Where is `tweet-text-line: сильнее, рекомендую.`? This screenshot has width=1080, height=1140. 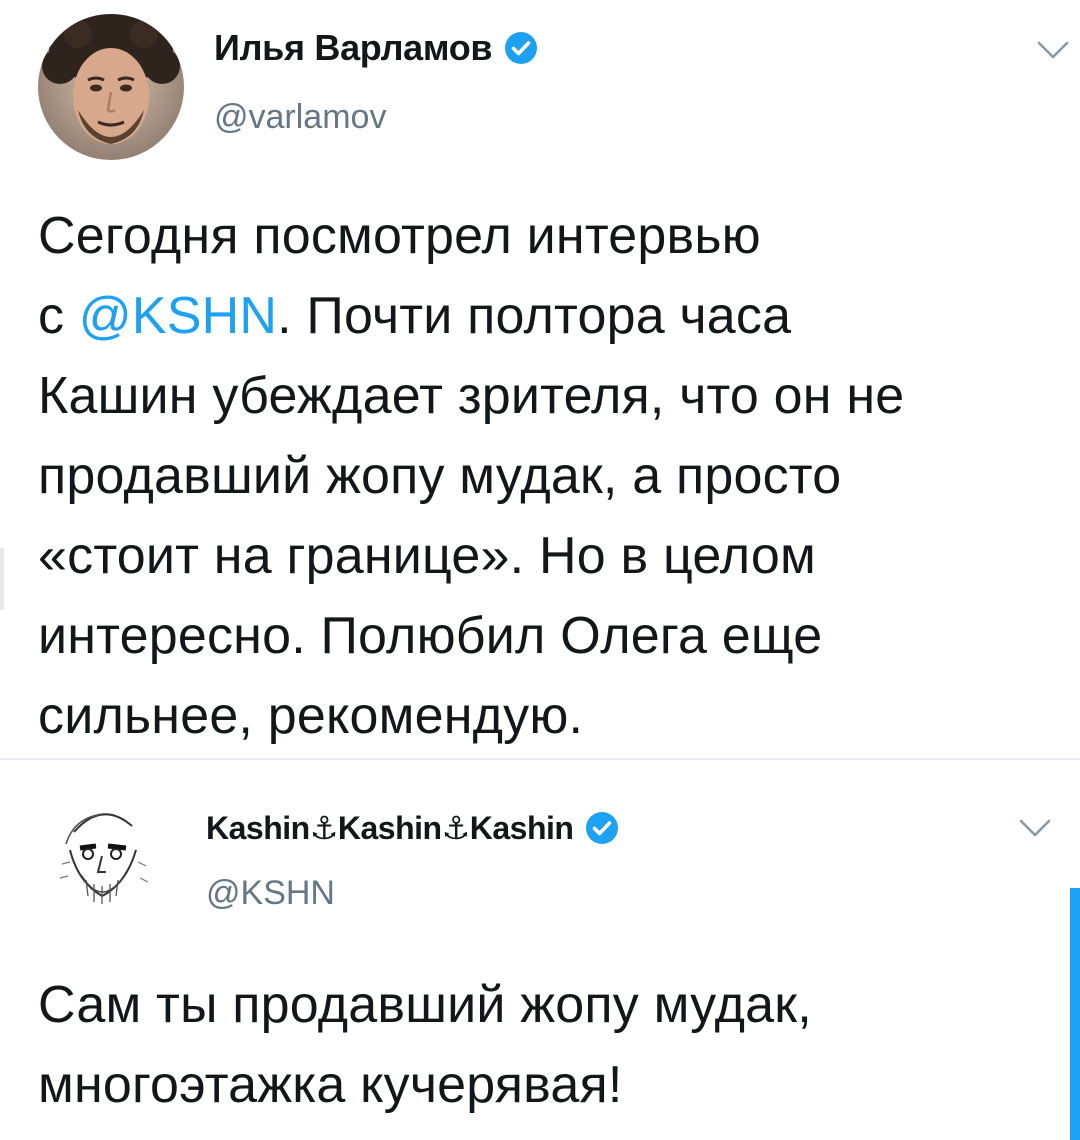
tweet-text-line: сильнее, рекомендую. is located at coordinates (311, 716).